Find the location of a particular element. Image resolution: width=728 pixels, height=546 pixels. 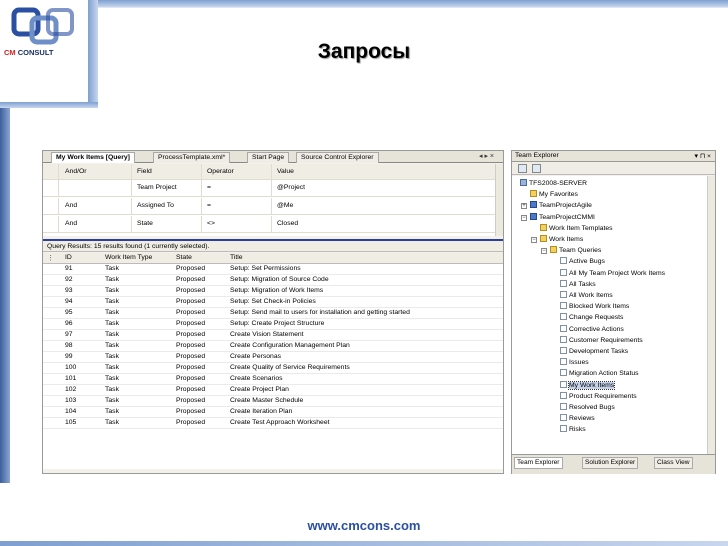

query-grid-scrollbar is located at coordinates (499, 200).